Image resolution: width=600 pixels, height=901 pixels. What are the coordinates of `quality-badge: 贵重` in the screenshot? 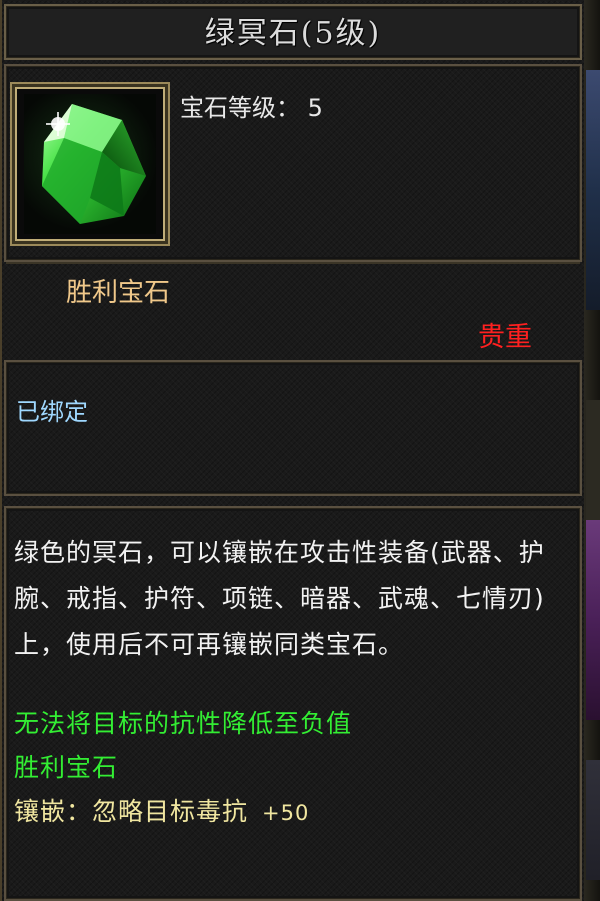 It's located at (505, 337).